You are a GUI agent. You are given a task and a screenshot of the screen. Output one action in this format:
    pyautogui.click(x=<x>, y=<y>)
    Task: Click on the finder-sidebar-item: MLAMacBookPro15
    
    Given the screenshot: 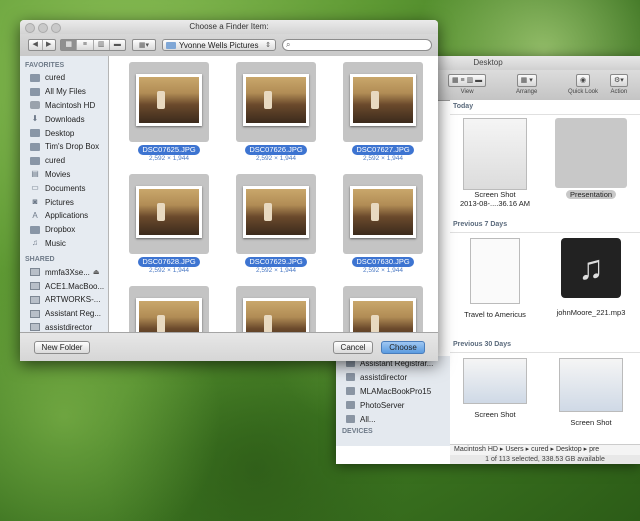 What is the action you would take?
    pyautogui.click(x=393, y=391)
    